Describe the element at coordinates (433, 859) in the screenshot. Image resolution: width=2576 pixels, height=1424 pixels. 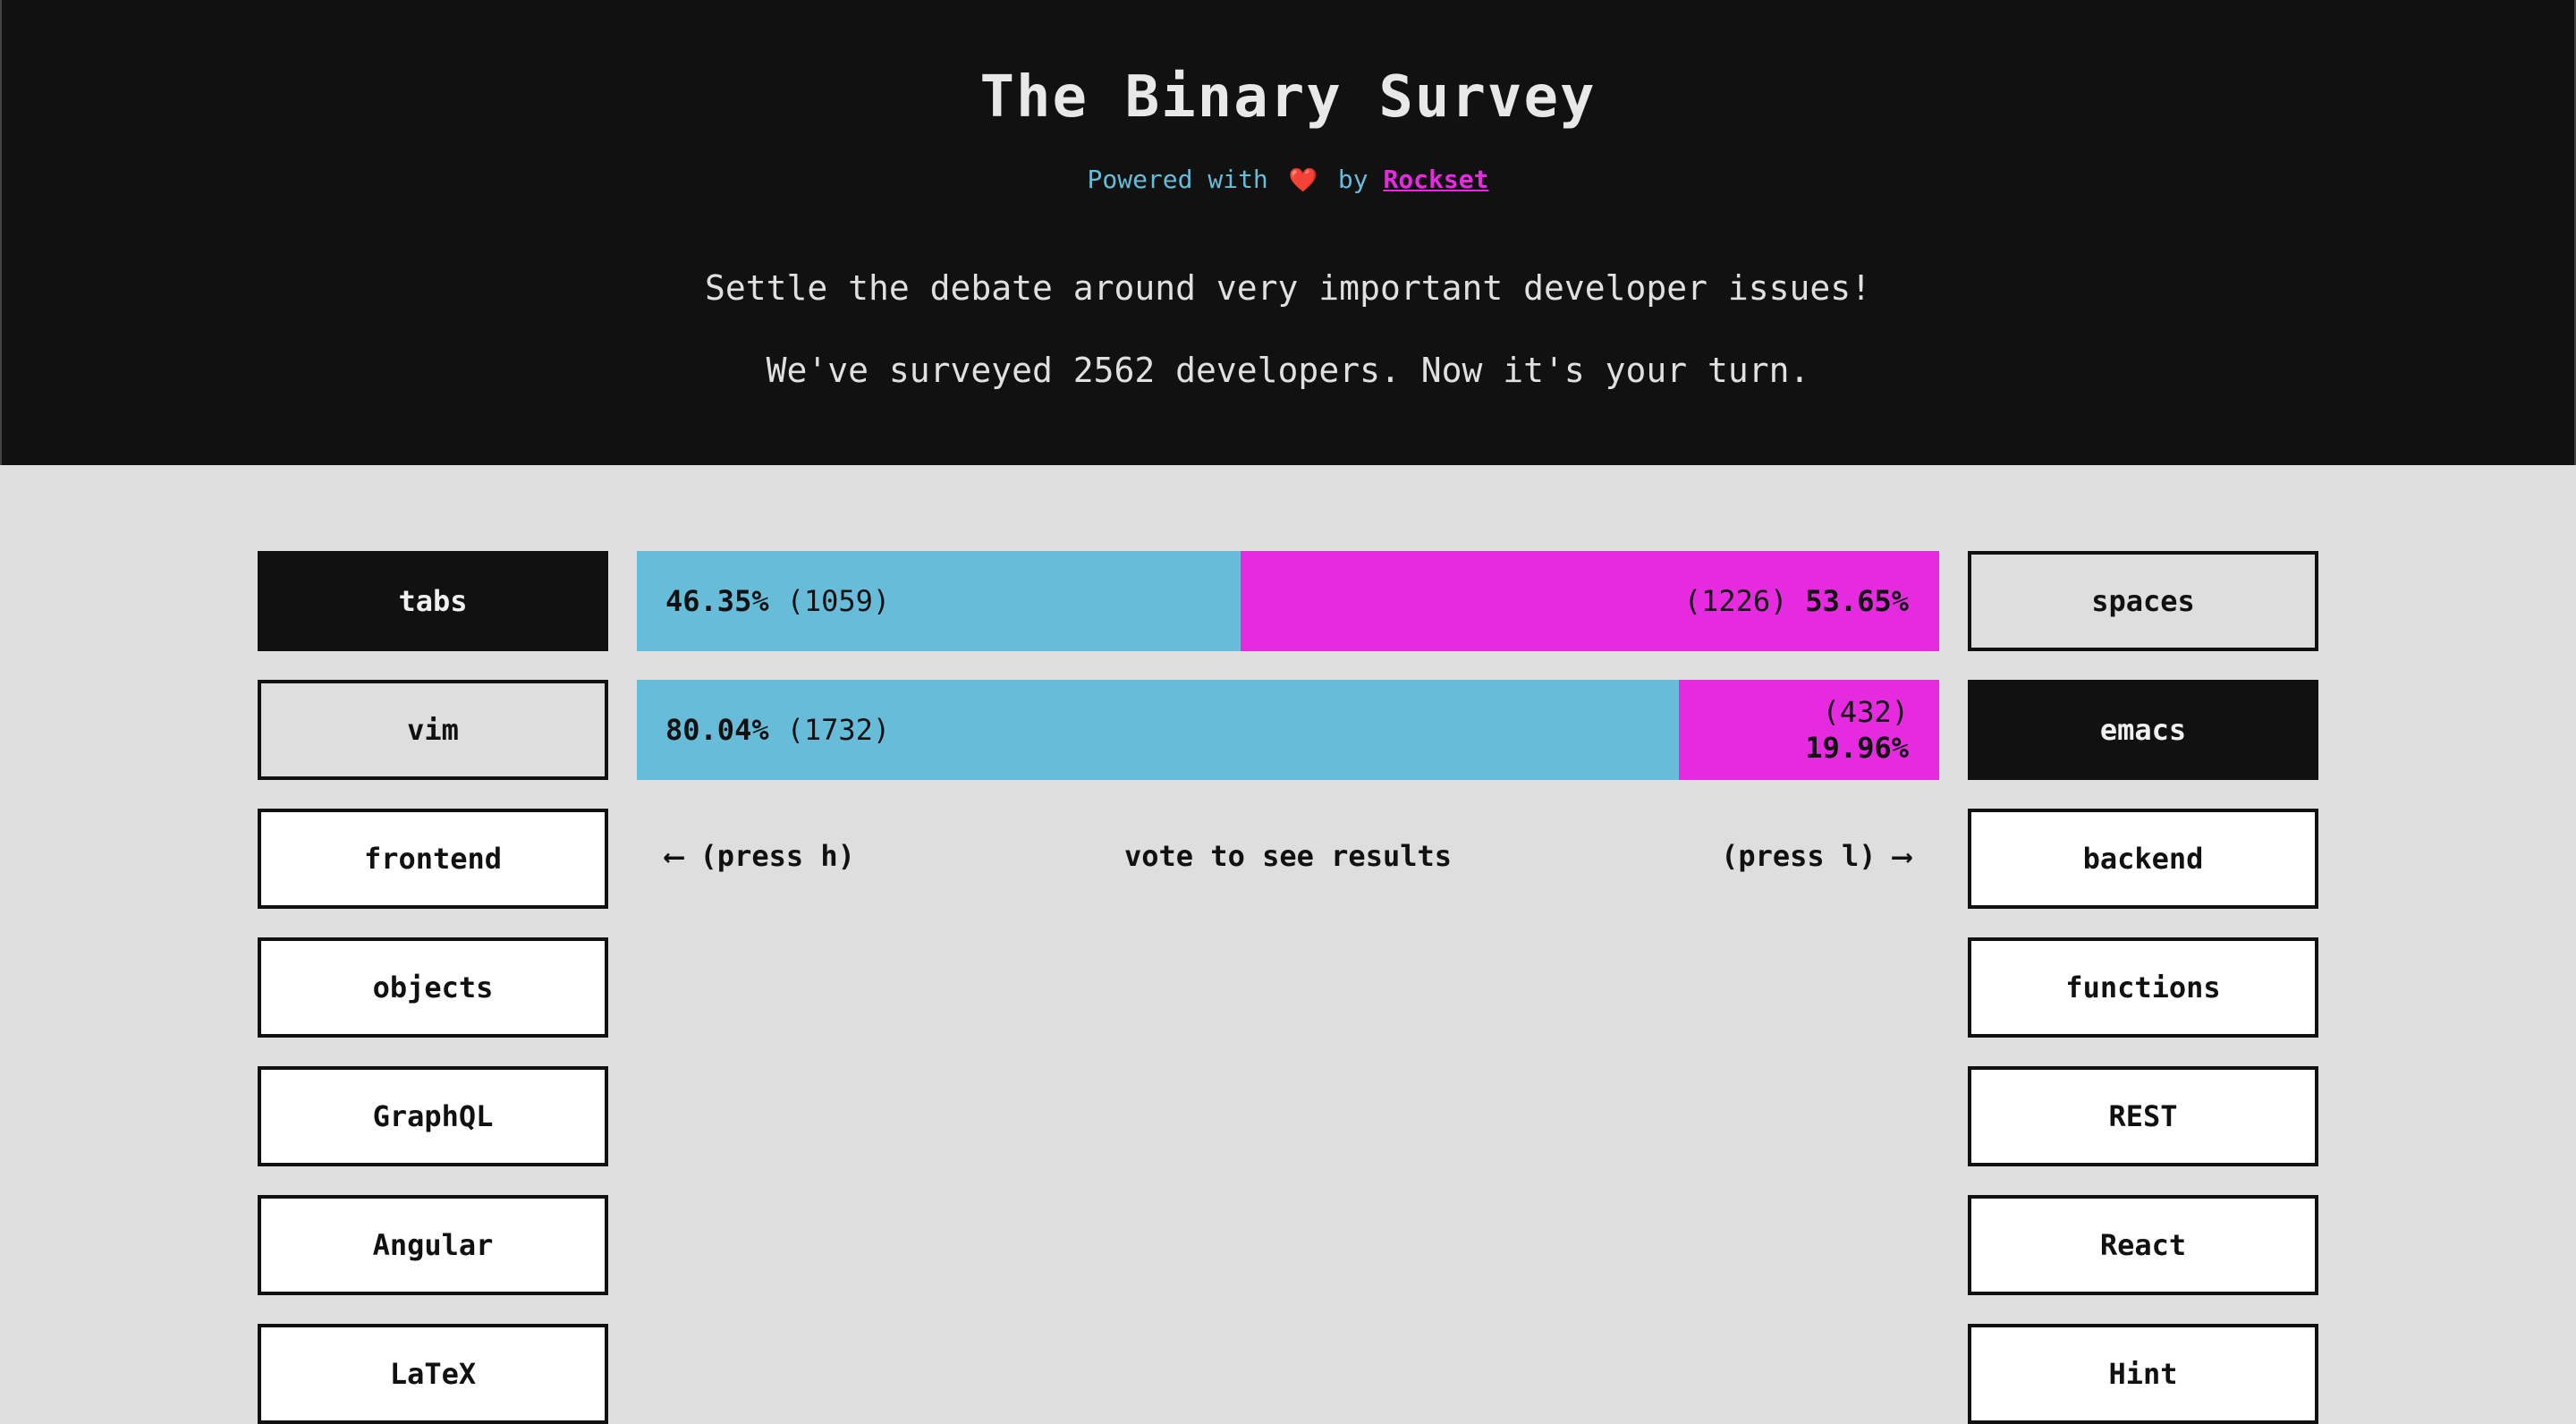
I see `option-frontend: frontend` at that location.